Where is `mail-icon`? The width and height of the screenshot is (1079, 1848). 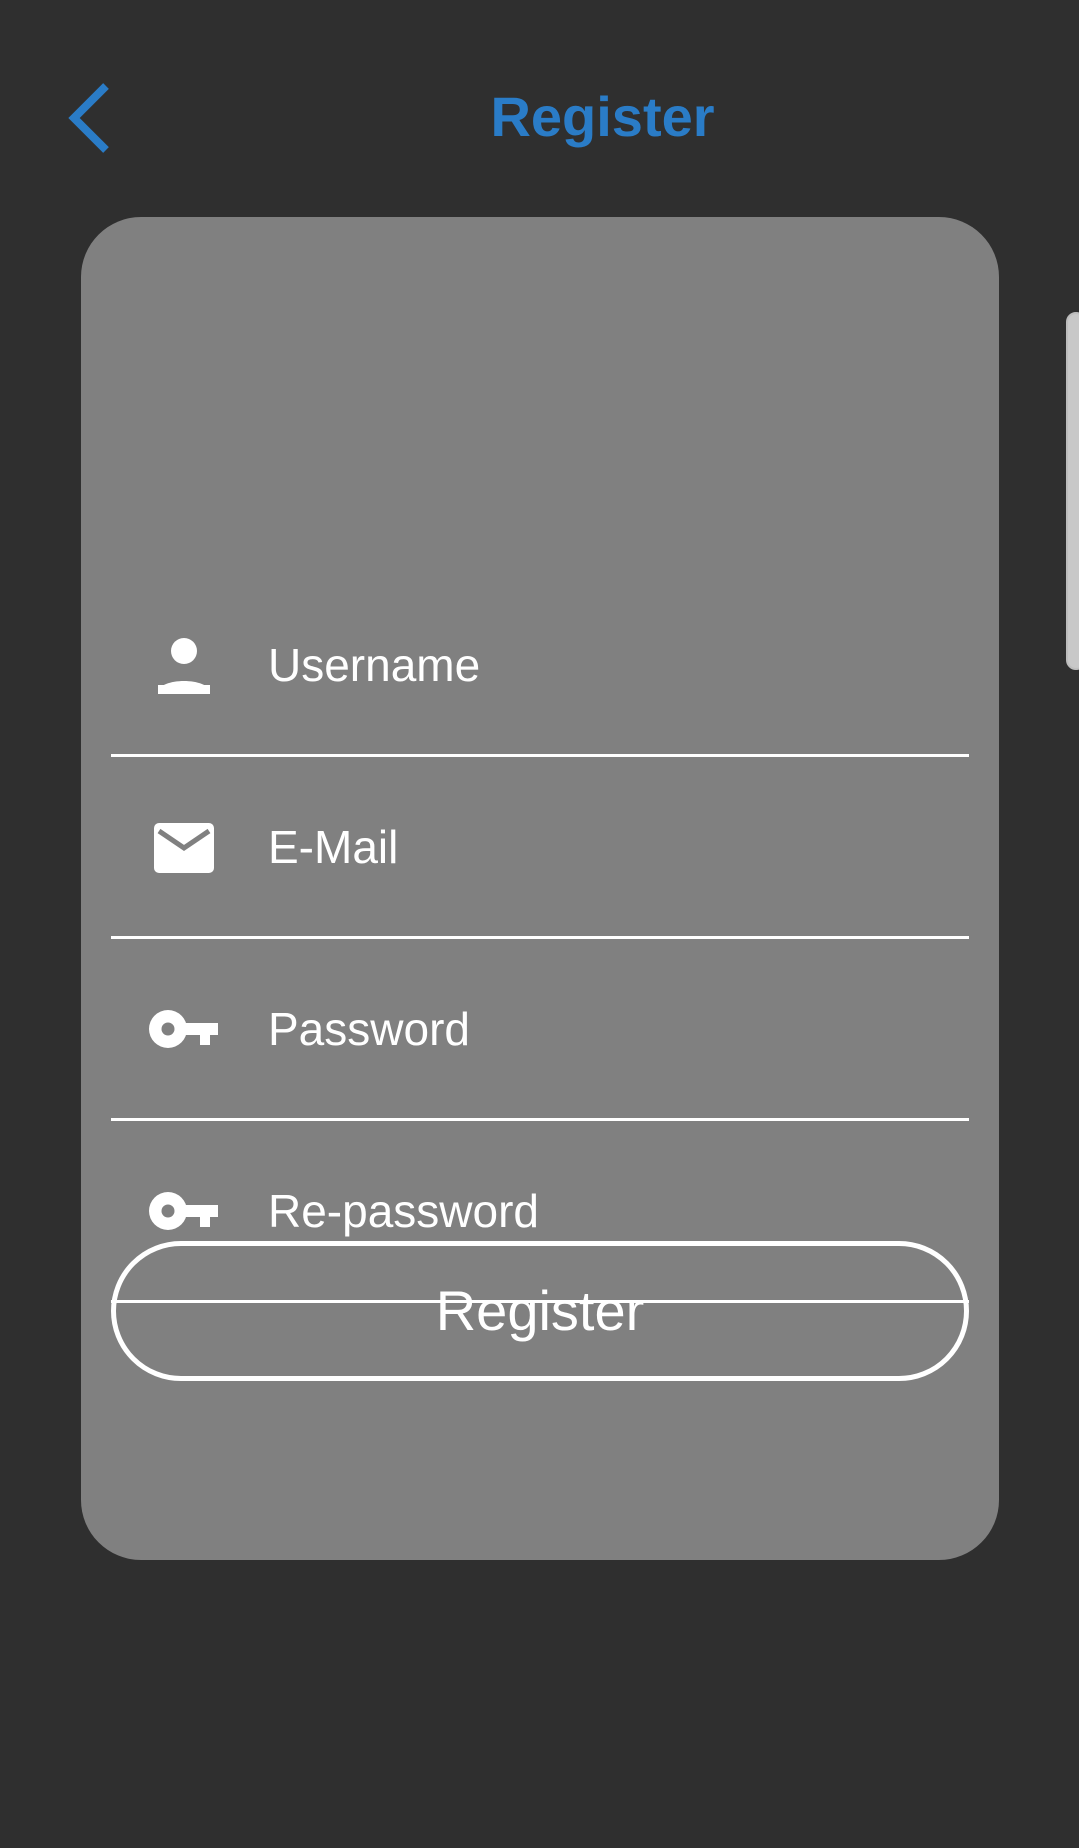
mail-icon is located at coordinates (184, 847).